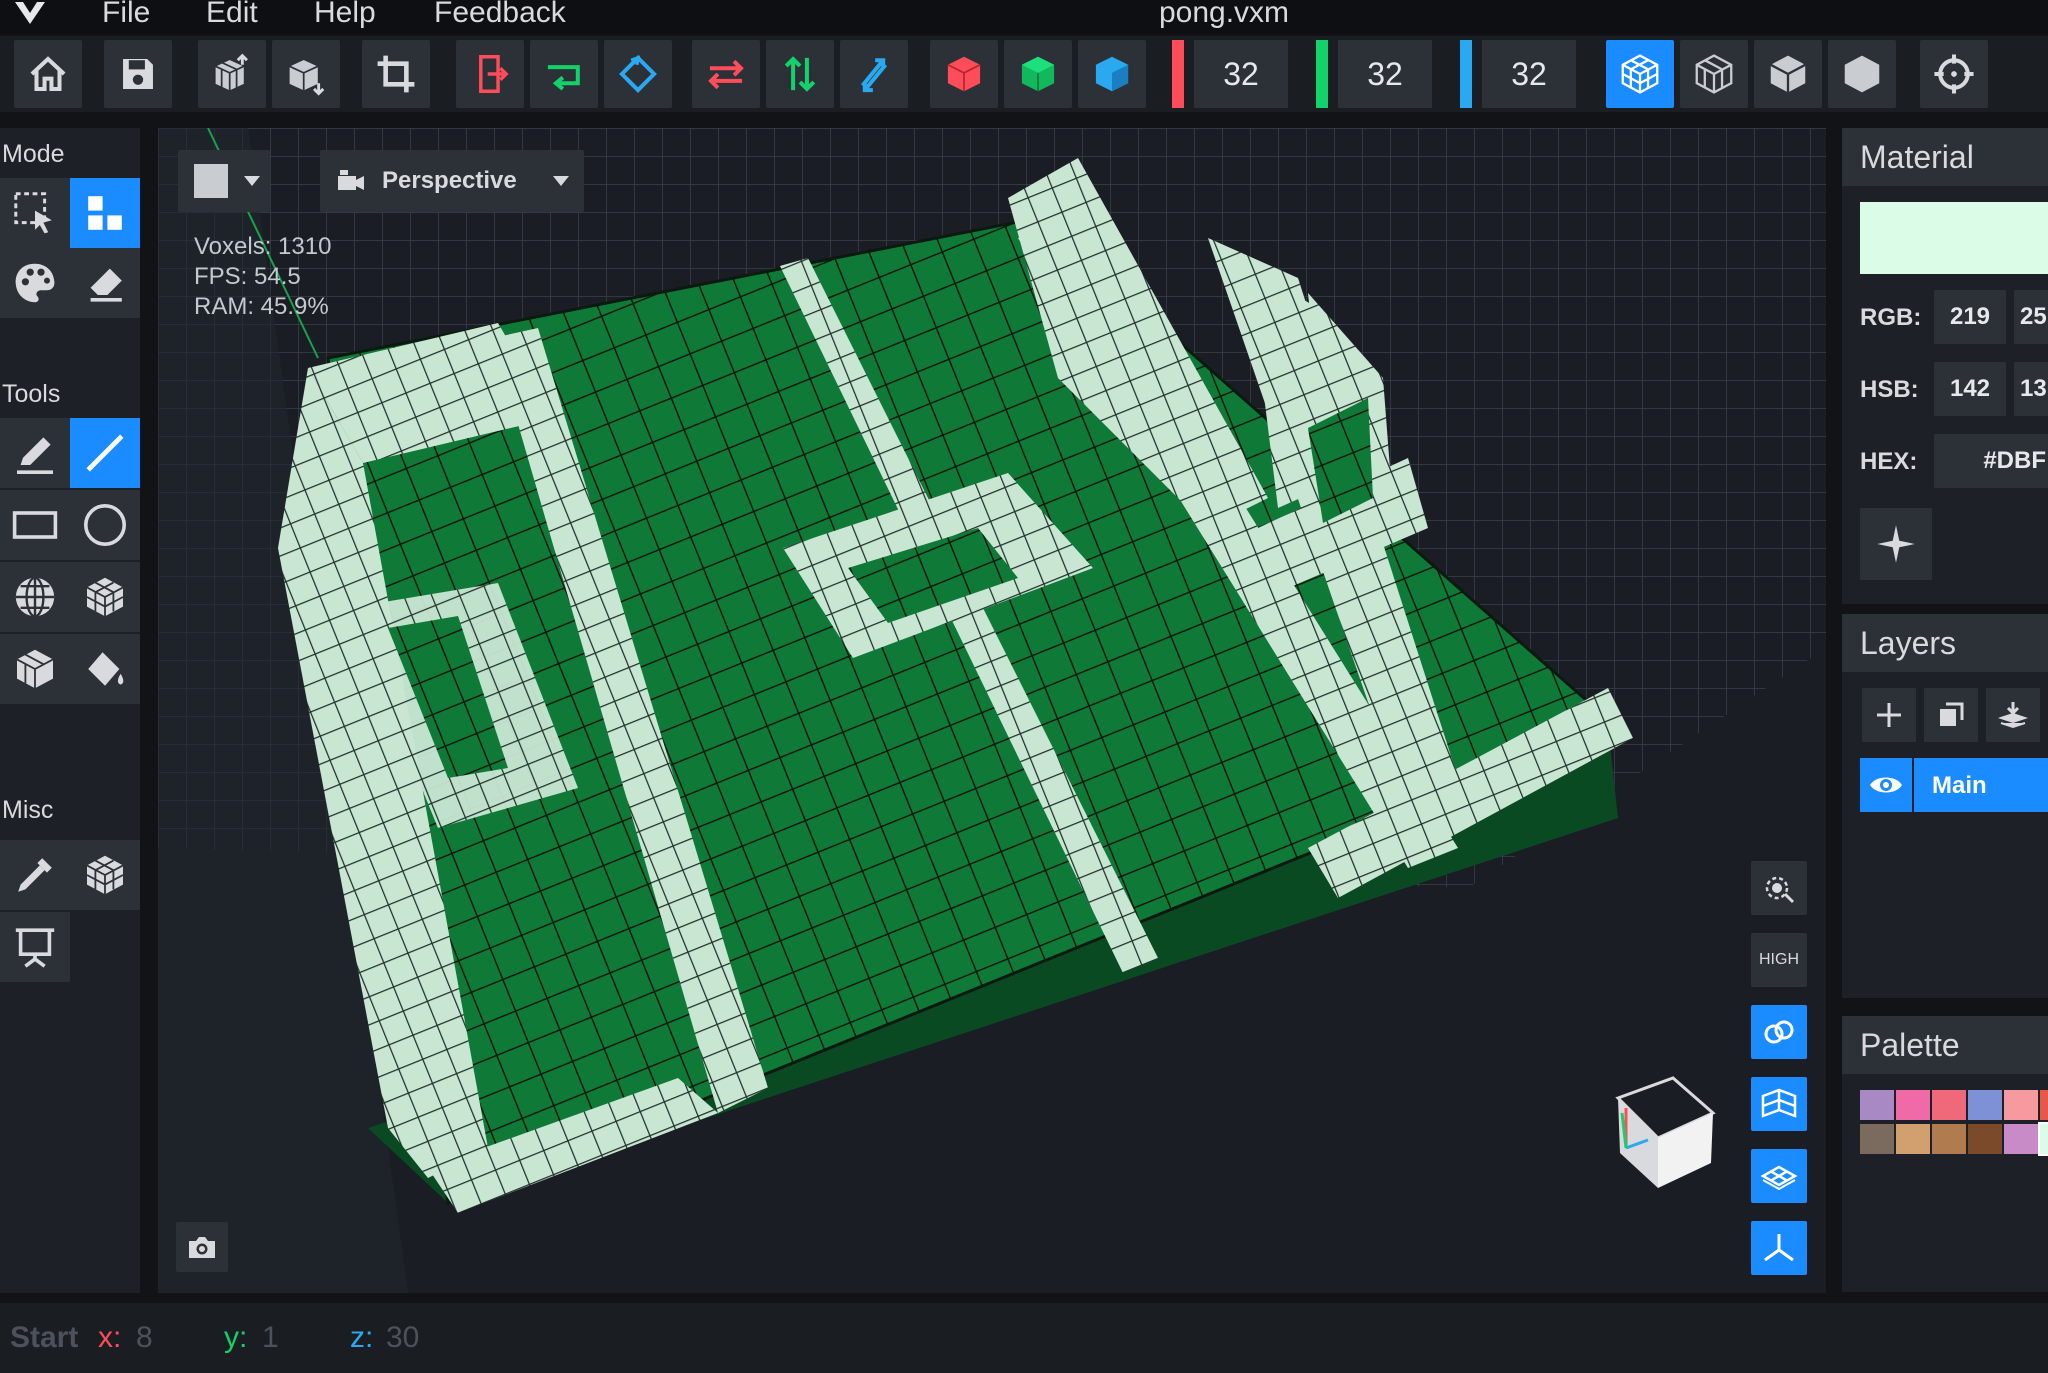  What do you see at coordinates (1779, 1248) in the screenshot?
I see `axes-toggle-button` at bounding box center [1779, 1248].